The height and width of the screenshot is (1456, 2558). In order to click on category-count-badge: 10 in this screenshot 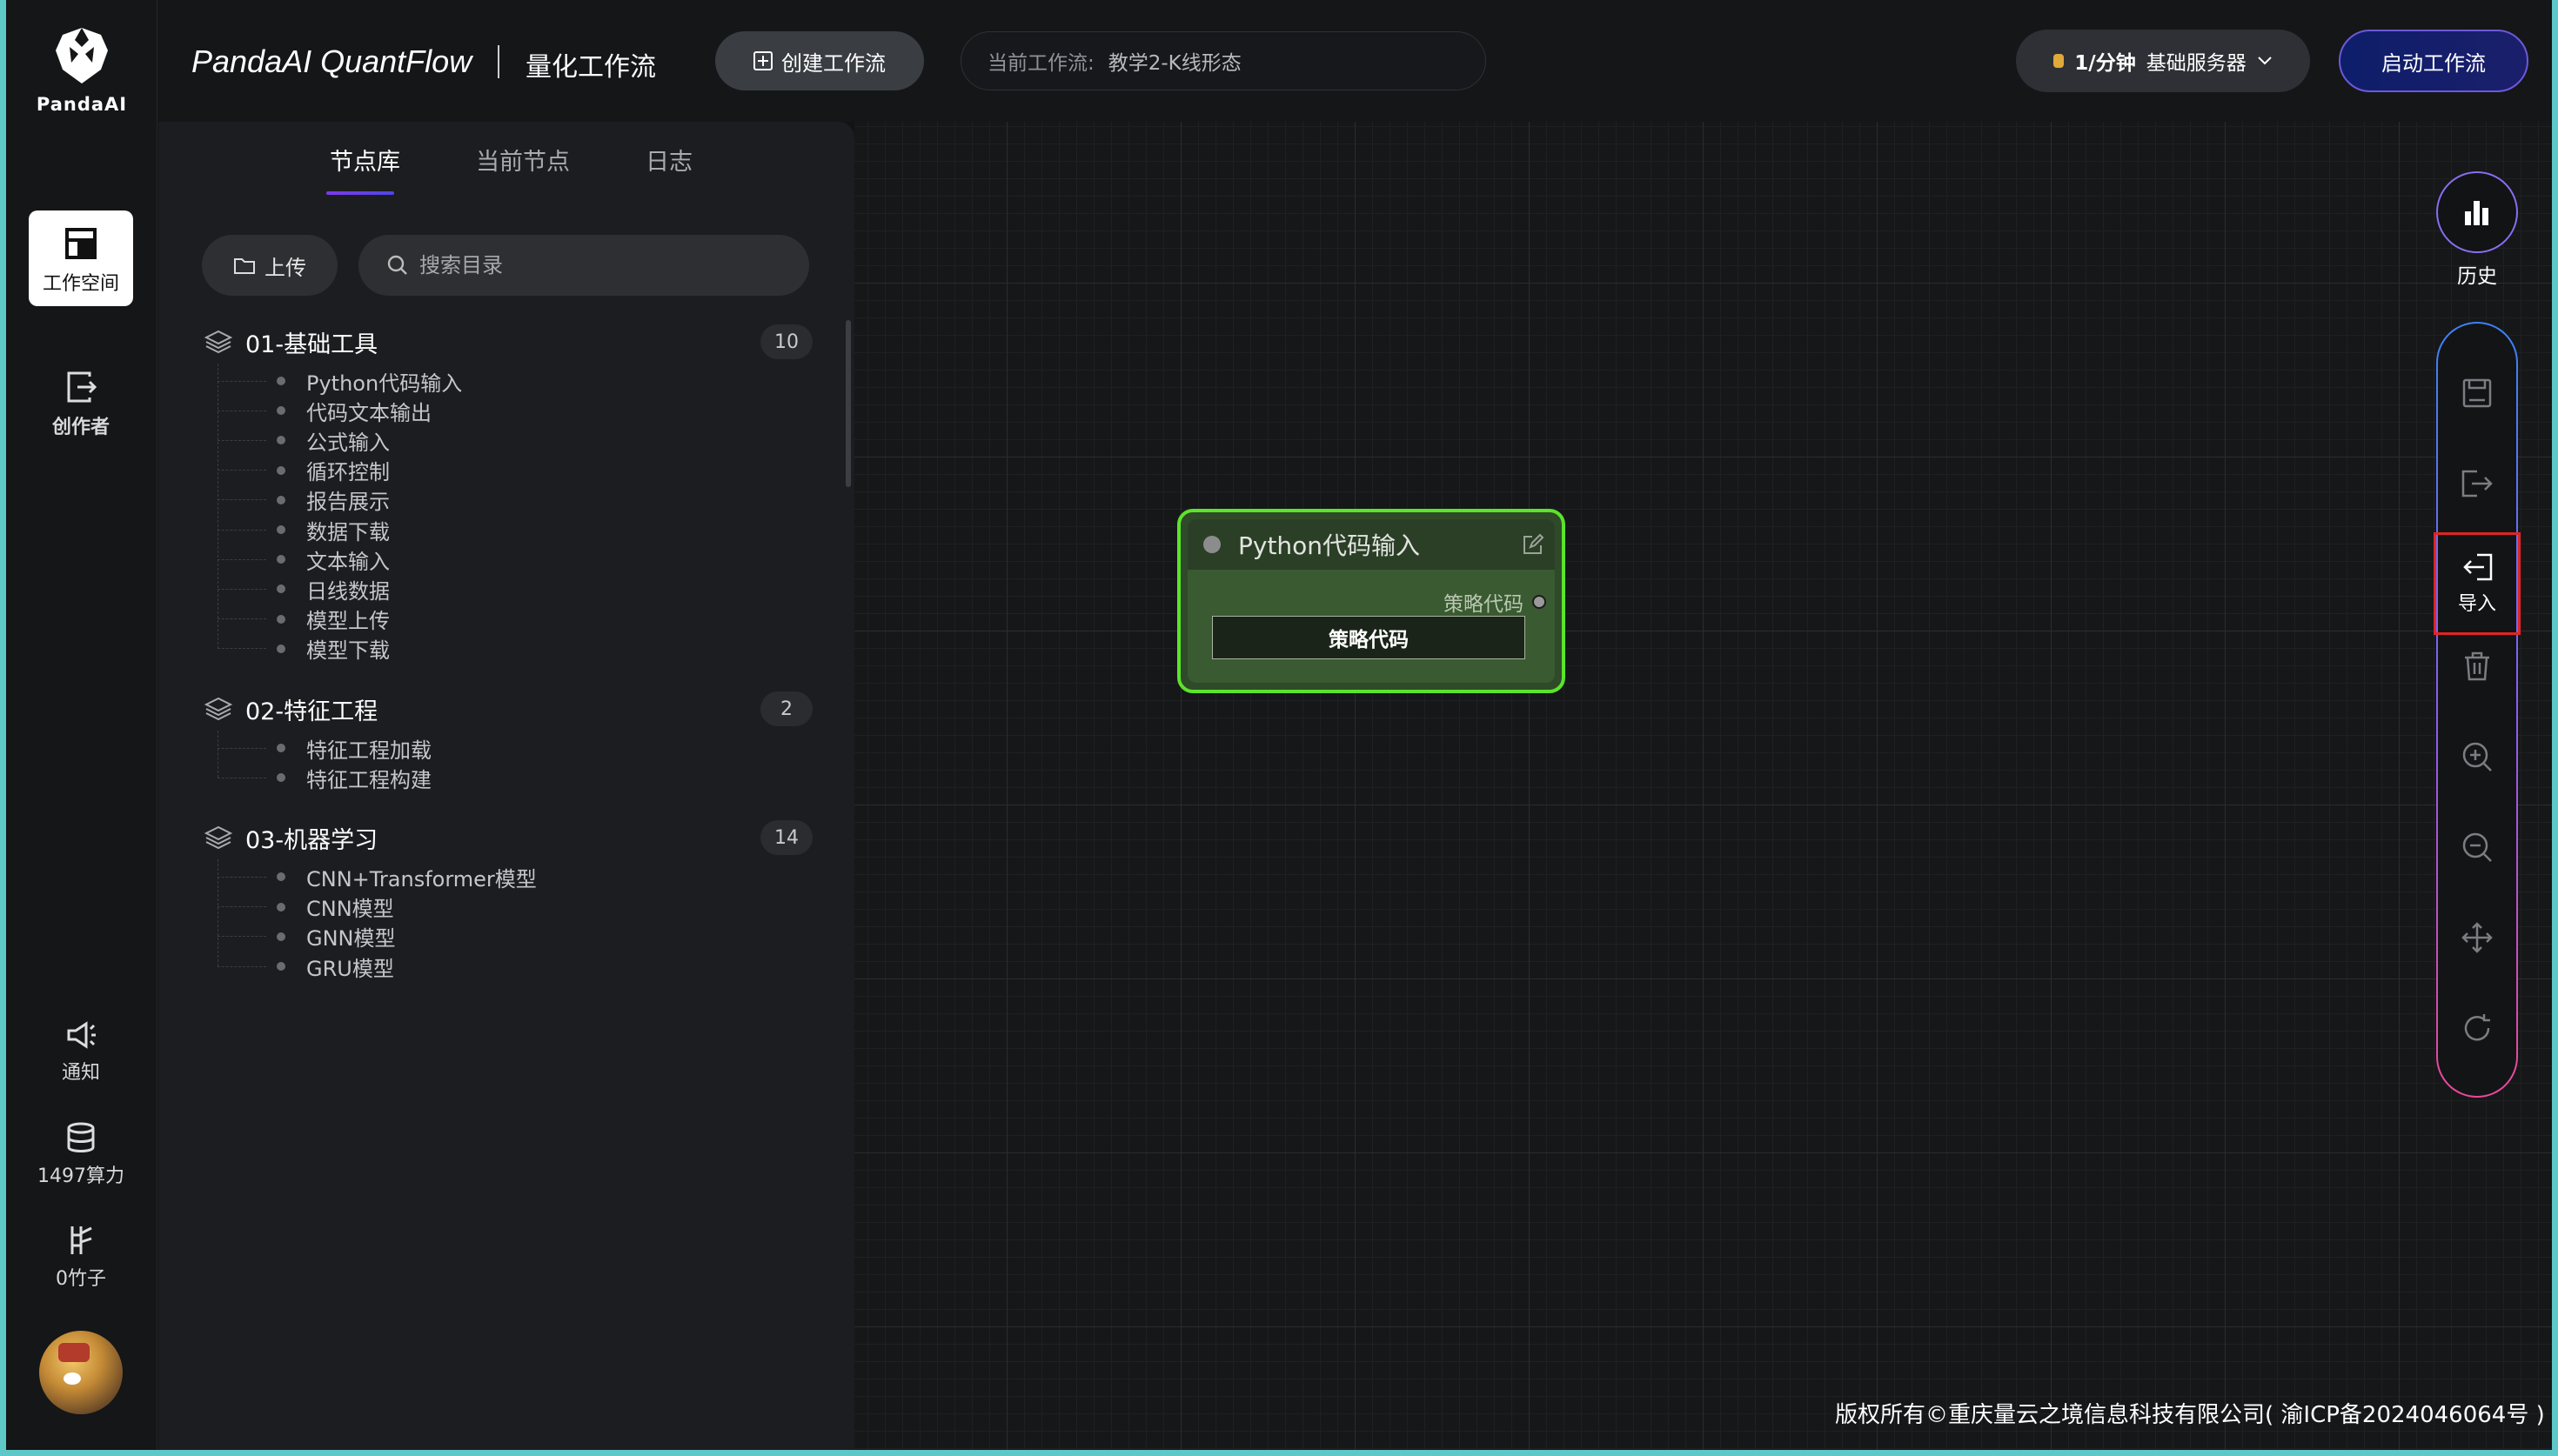, I will do `click(786, 341)`.